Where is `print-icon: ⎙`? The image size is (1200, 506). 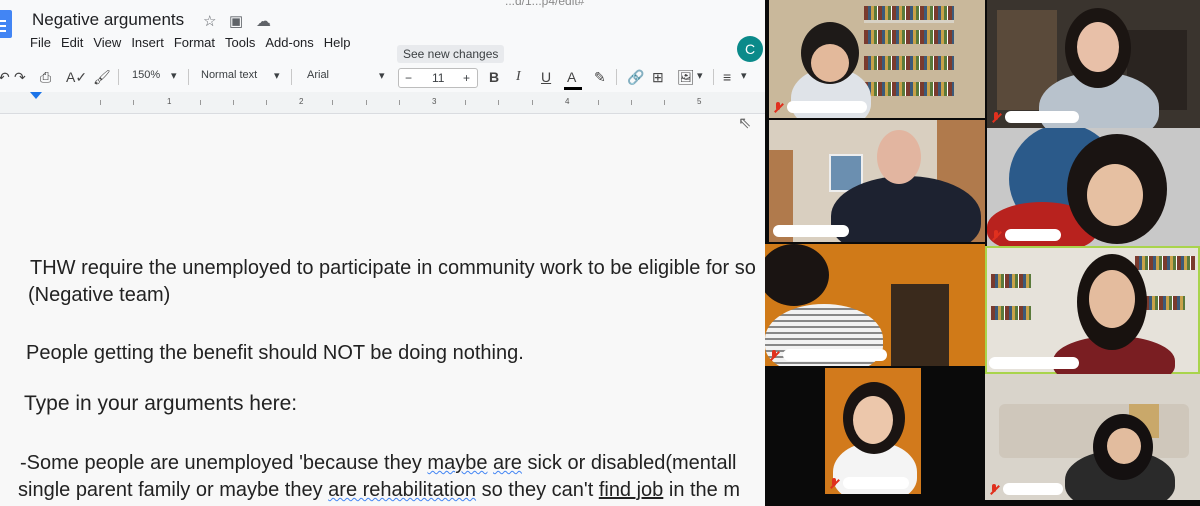 print-icon: ⎙ is located at coordinates (45, 77).